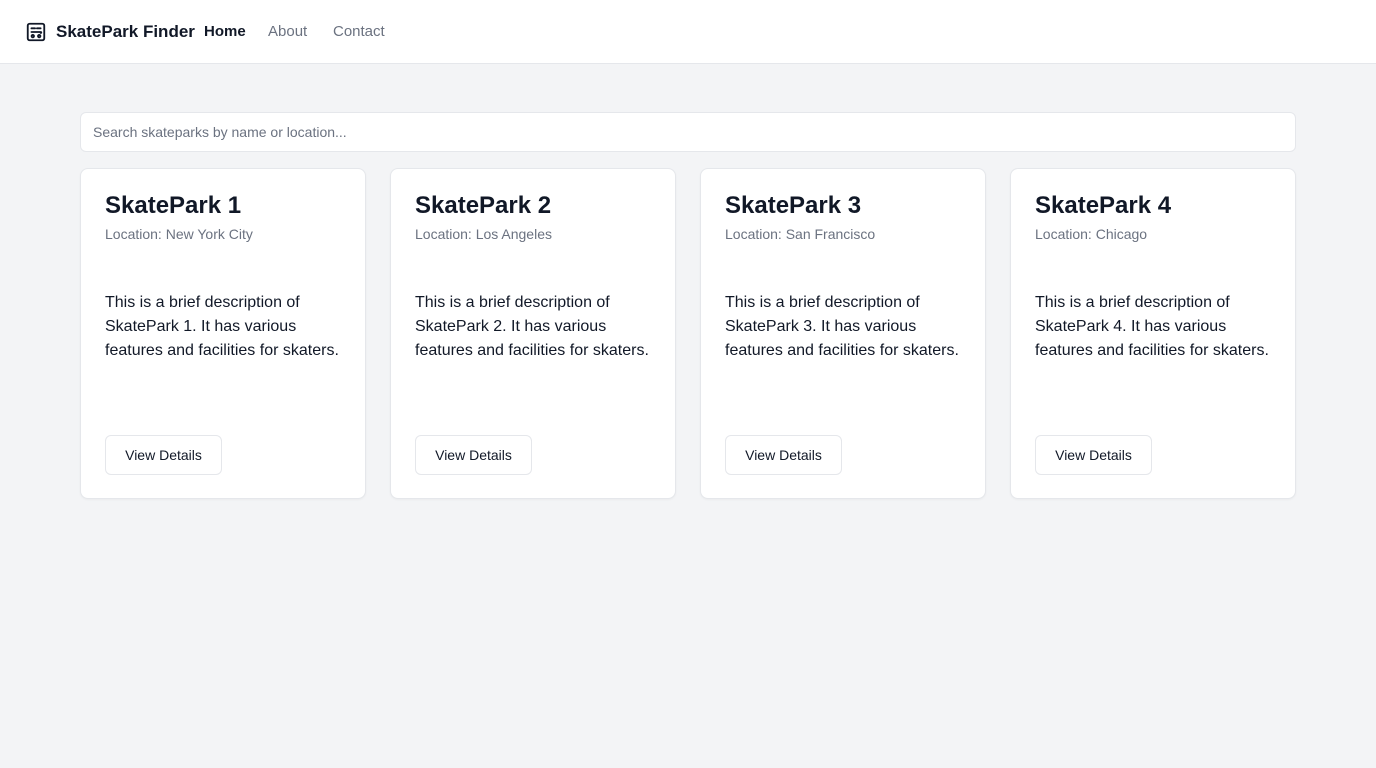 The height and width of the screenshot is (768, 1376). What do you see at coordinates (287, 32) in the screenshot?
I see `nav-link-about: About` at bounding box center [287, 32].